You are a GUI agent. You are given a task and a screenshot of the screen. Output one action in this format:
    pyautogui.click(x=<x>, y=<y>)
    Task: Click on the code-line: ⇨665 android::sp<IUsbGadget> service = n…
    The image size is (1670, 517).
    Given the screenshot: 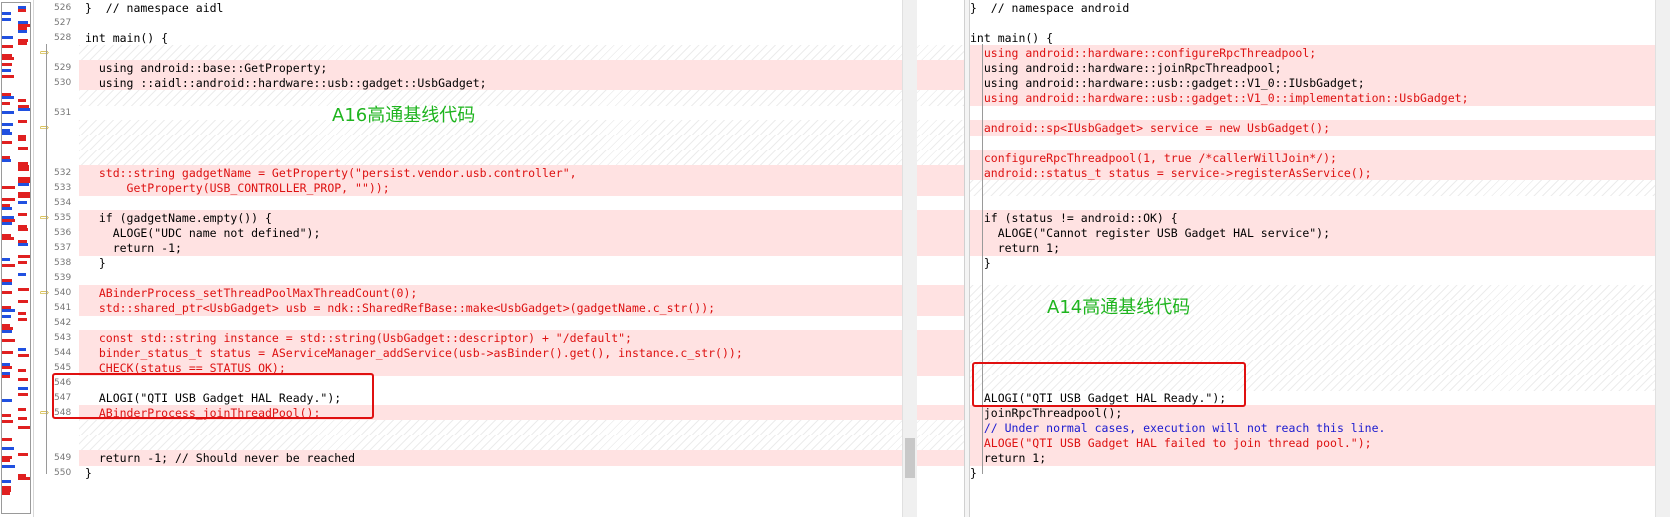 What is the action you would take?
    pyautogui.click(x=1320, y=128)
    